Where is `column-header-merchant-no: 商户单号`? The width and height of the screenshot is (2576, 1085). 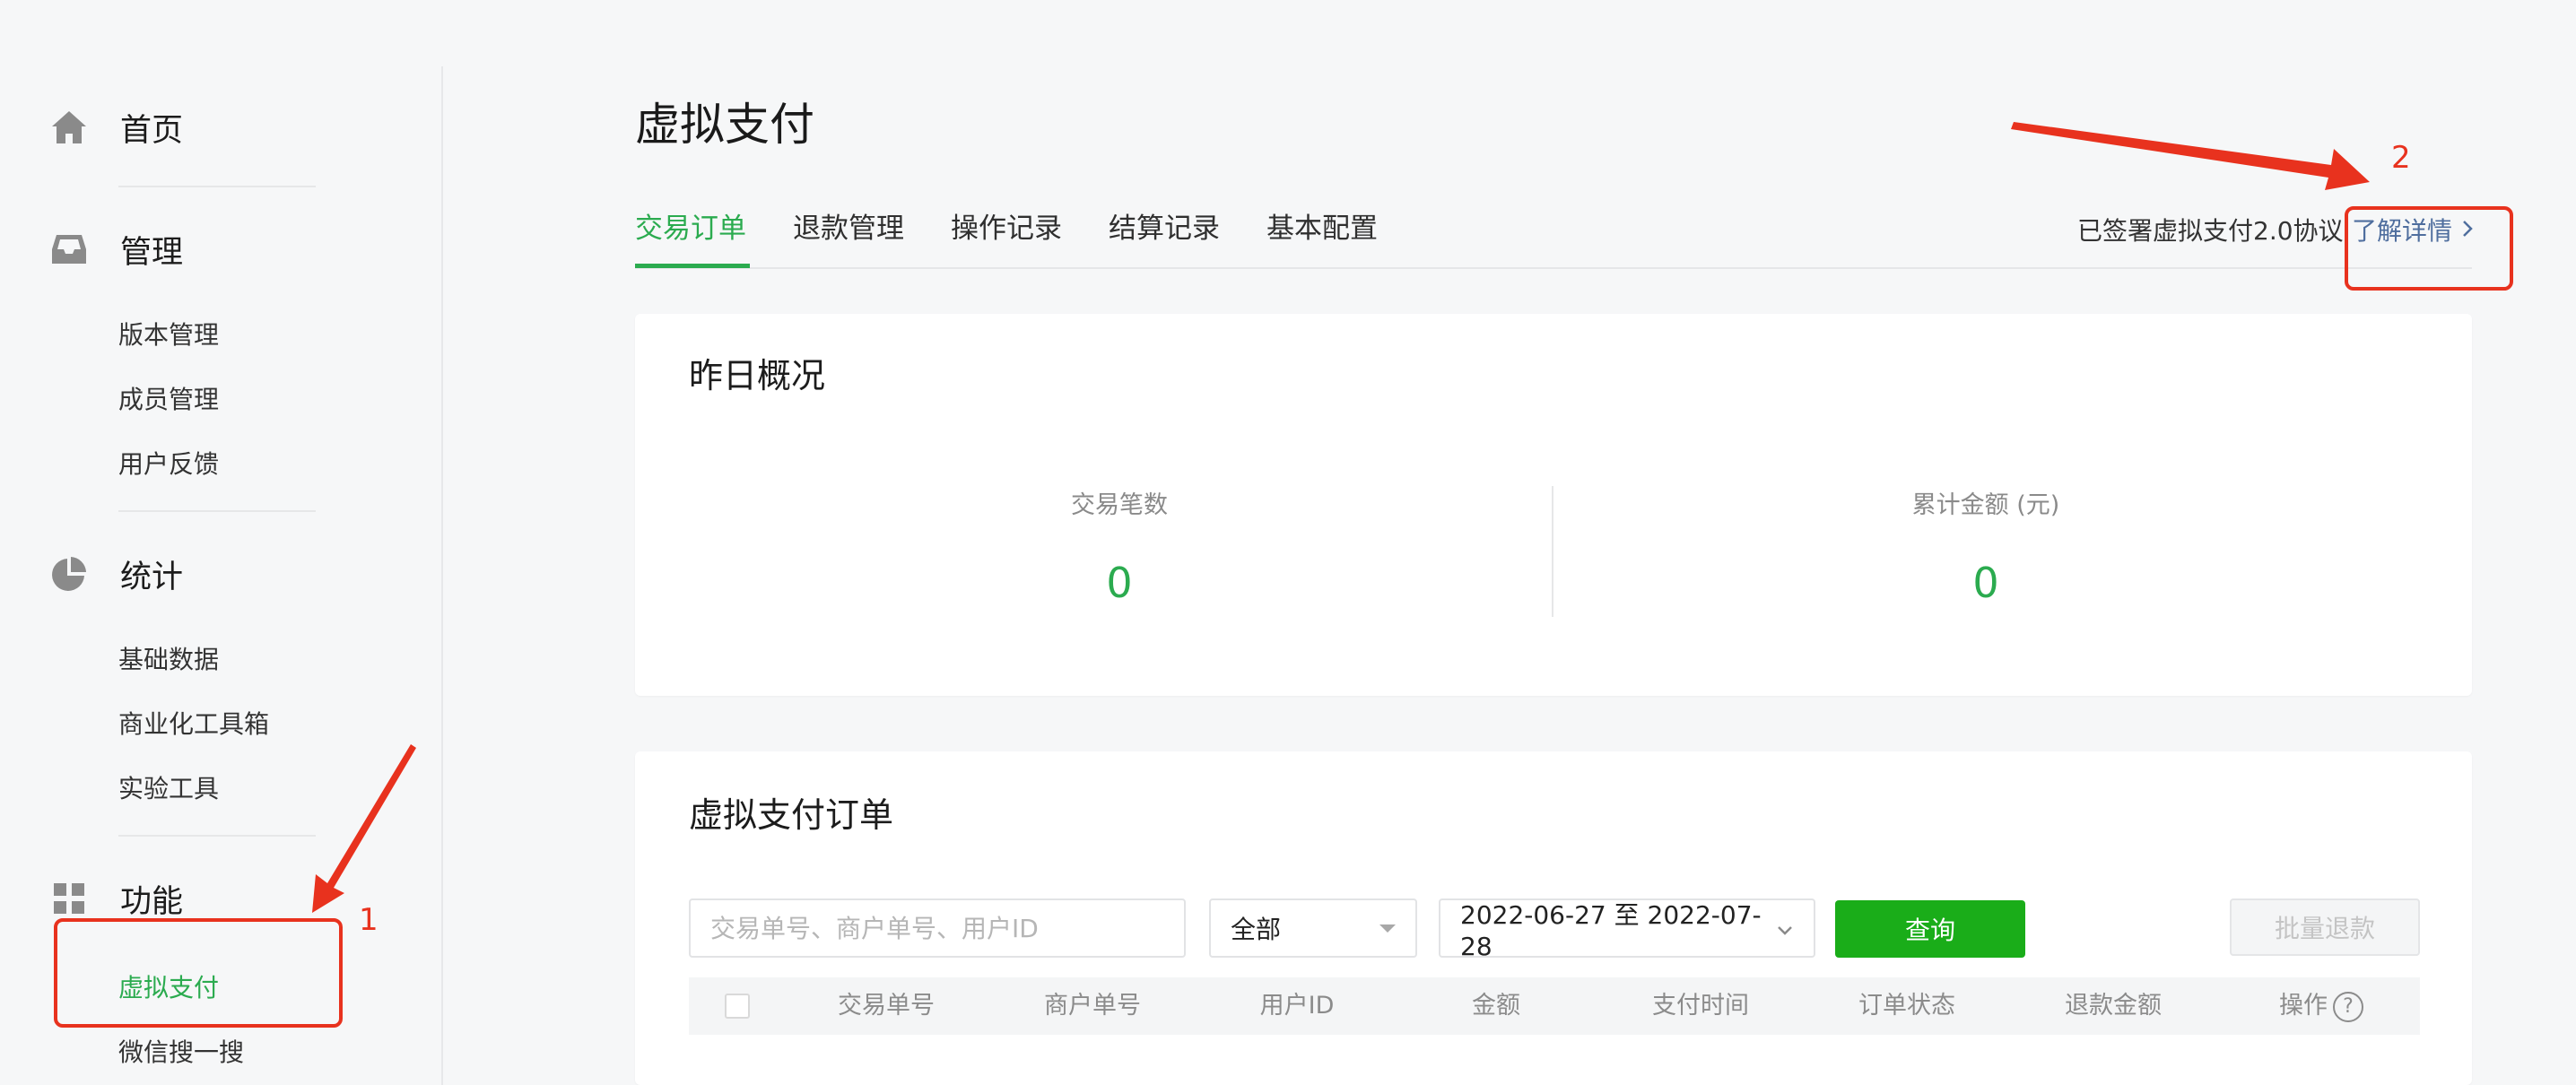 column-header-merchant-no: 商户单号 is located at coordinates (1092, 1006).